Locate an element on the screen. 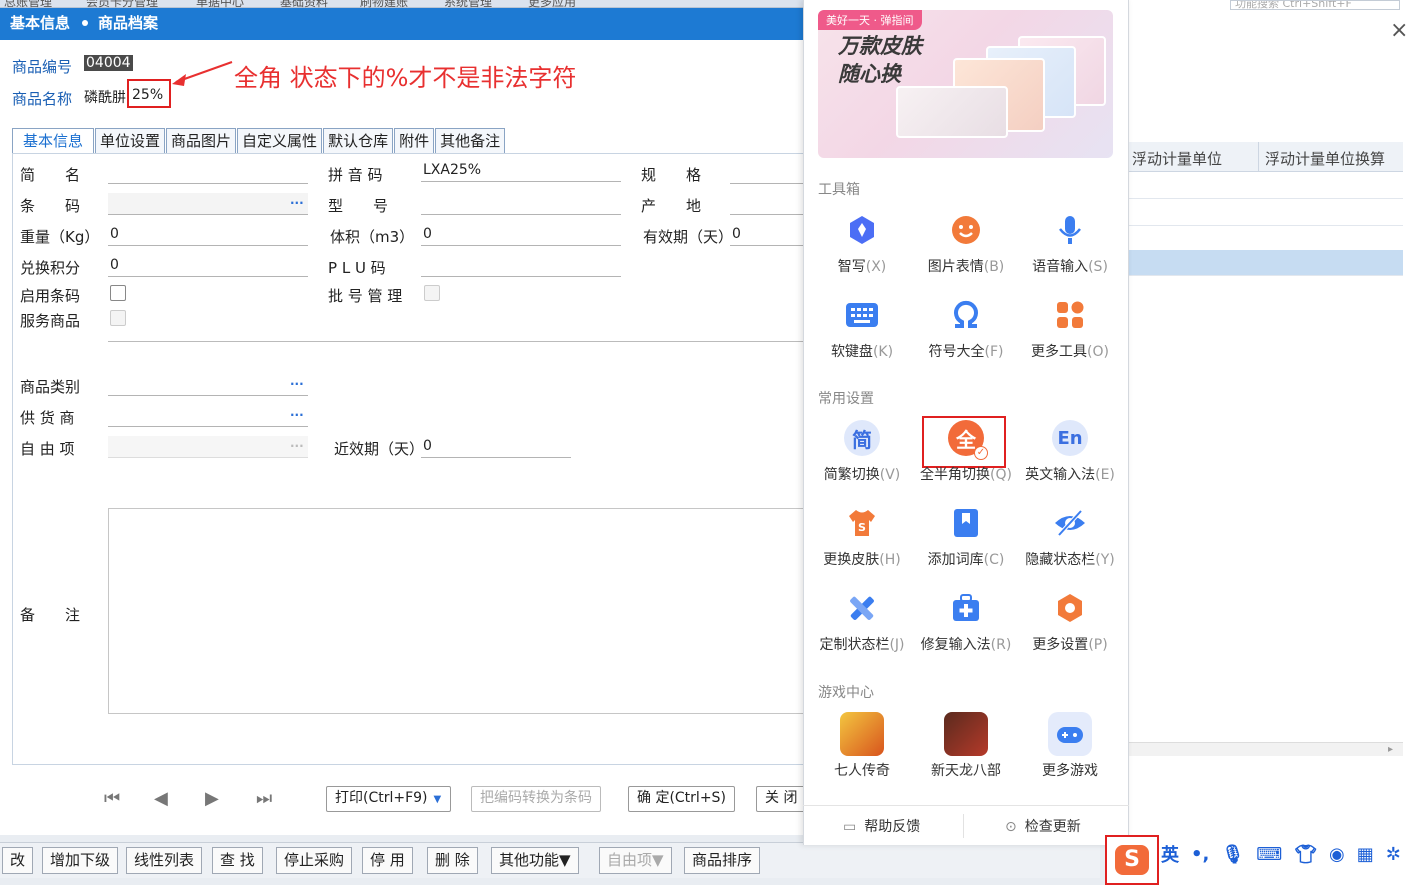 The width and height of the screenshot is (1415, 885). skin-banner: 美好一天 · 弹指间 万款皮肤 随心换 is located at coordinates (965, 84).